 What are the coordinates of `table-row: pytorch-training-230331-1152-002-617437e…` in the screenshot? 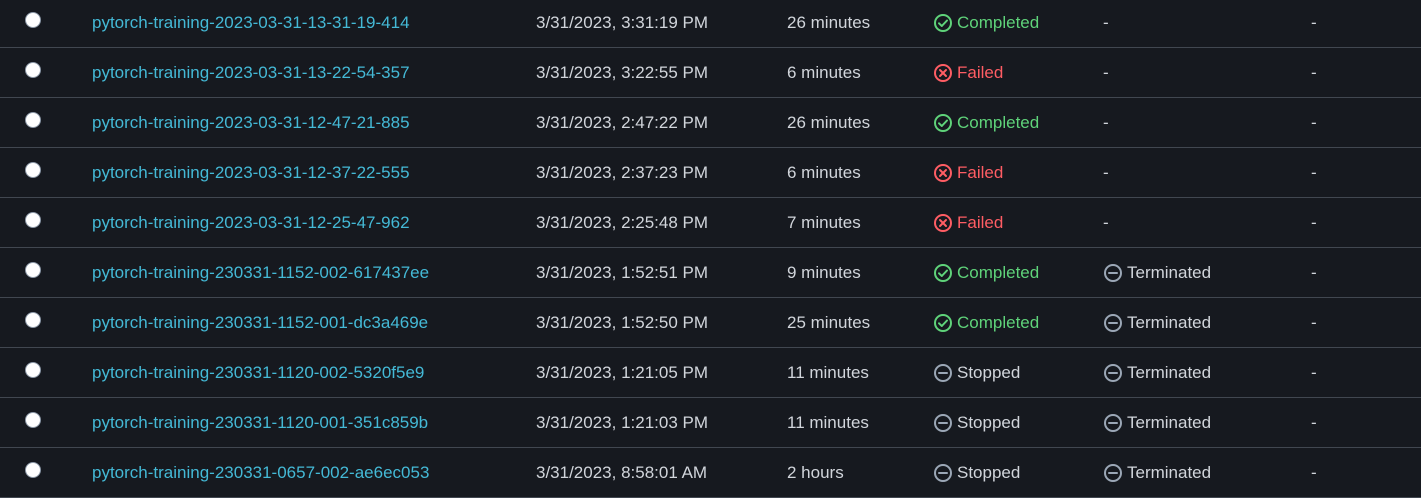 It's located at (710, 273).